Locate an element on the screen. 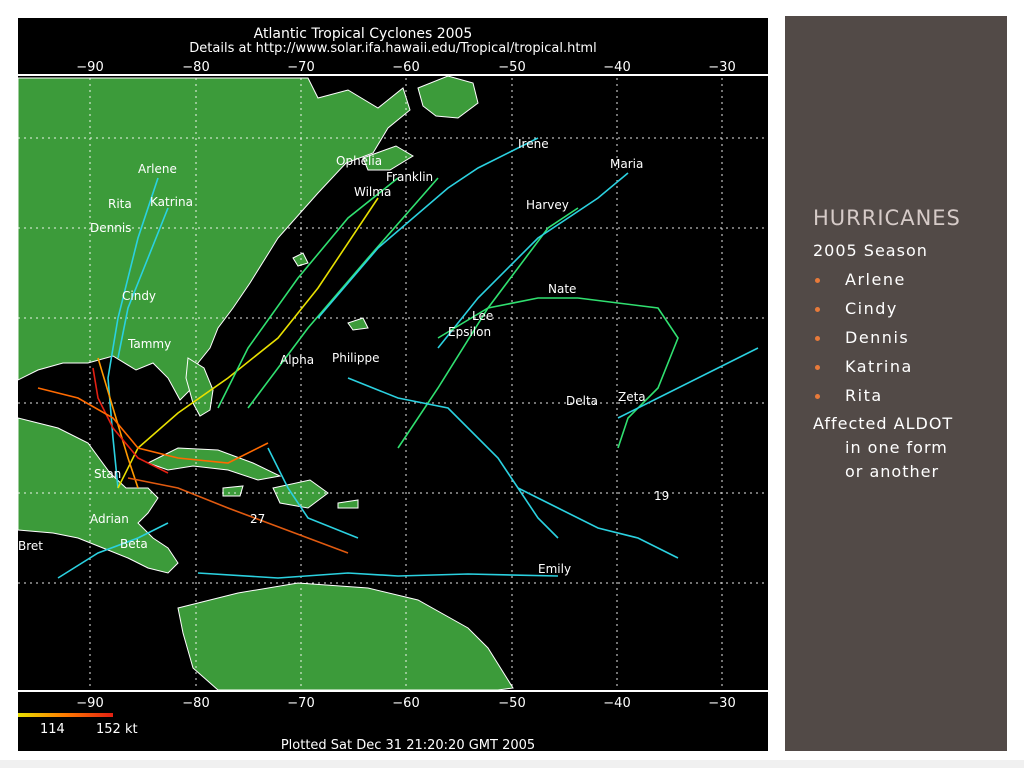 The image size is (1024, 768). plotted-timestamp: Plotted Sat Dec 31 21:20:20 GMT 2005 is located at coordinates (408, 744).